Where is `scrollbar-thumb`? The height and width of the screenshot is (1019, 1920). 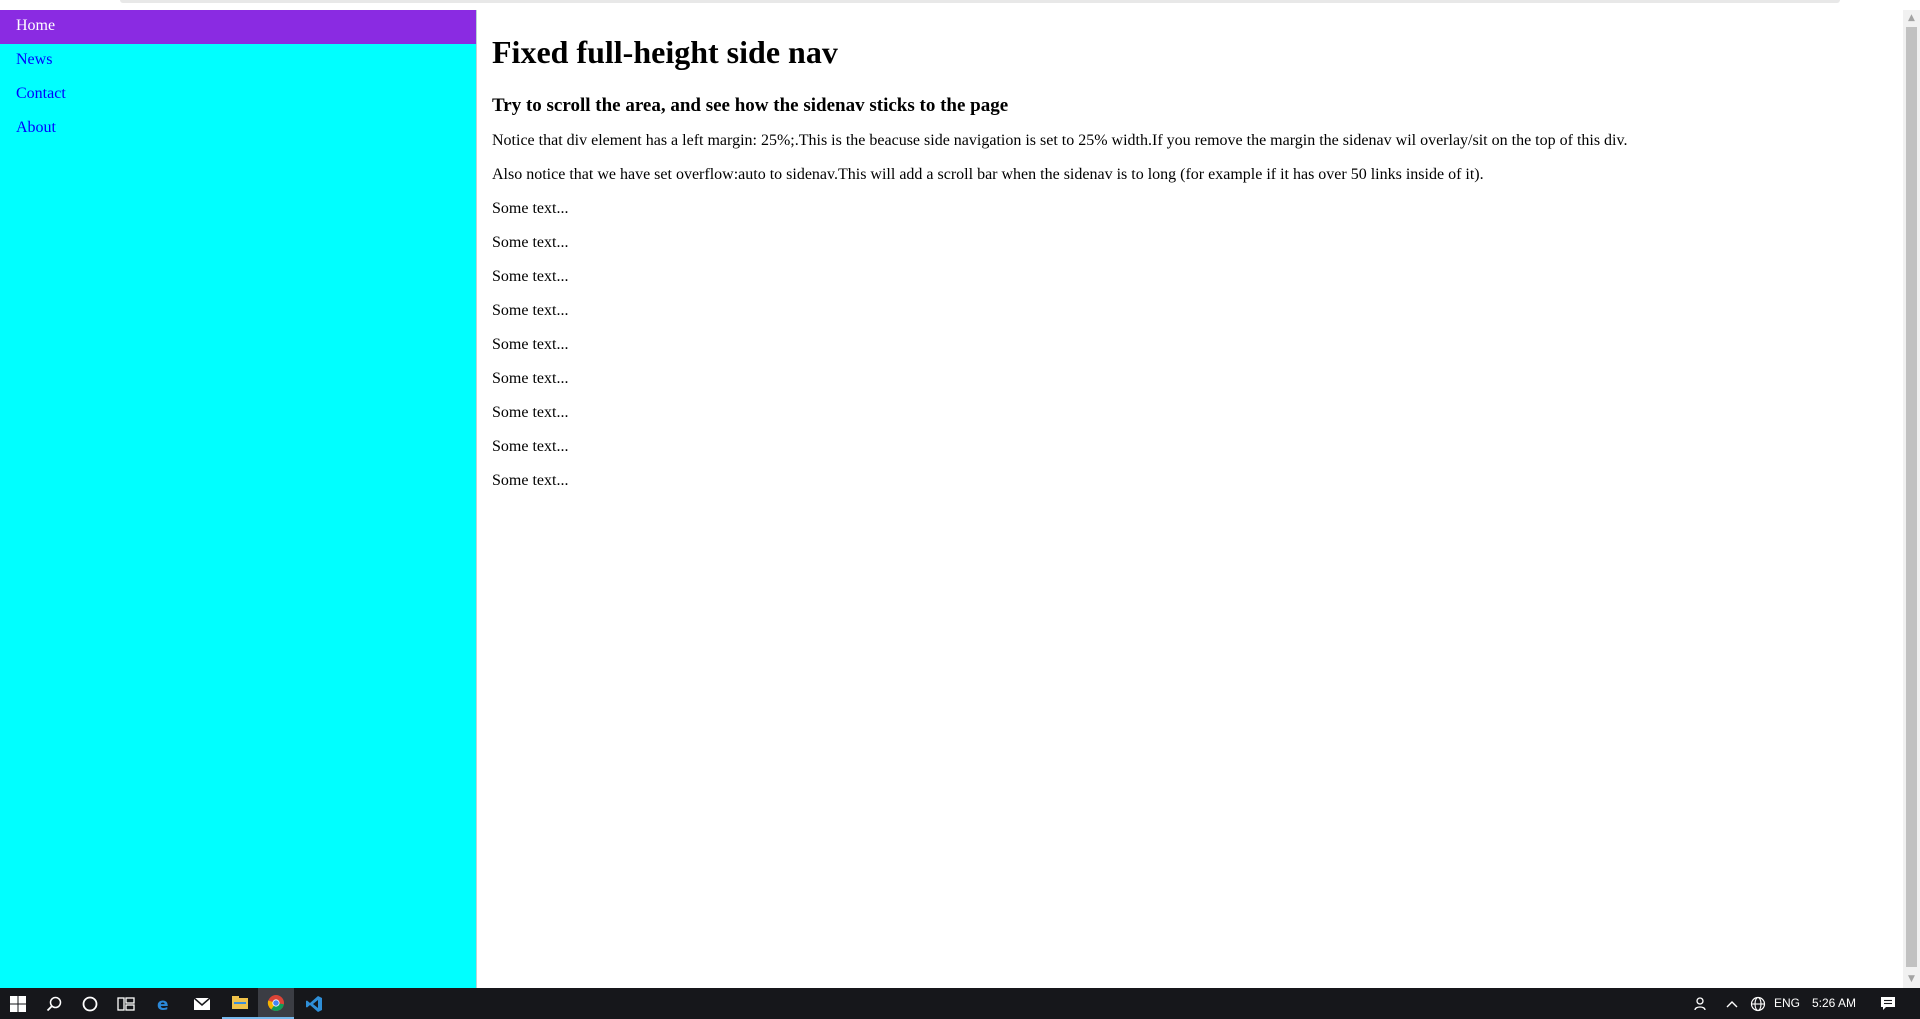 scrollbar-thumb is located at coordinates (1911, 497).